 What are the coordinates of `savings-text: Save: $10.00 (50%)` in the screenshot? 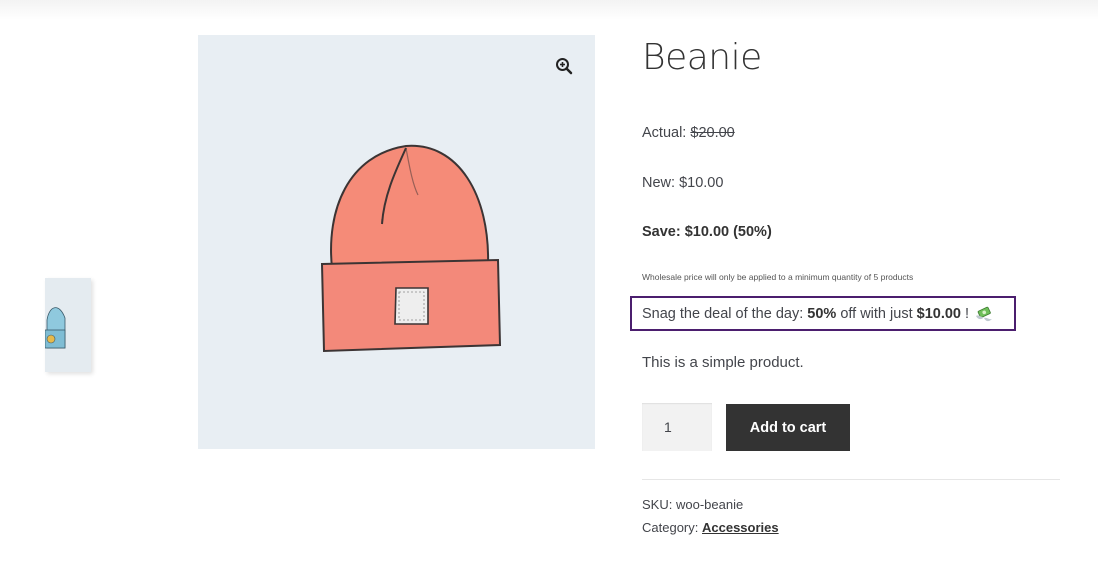 It's located at (707, 232).